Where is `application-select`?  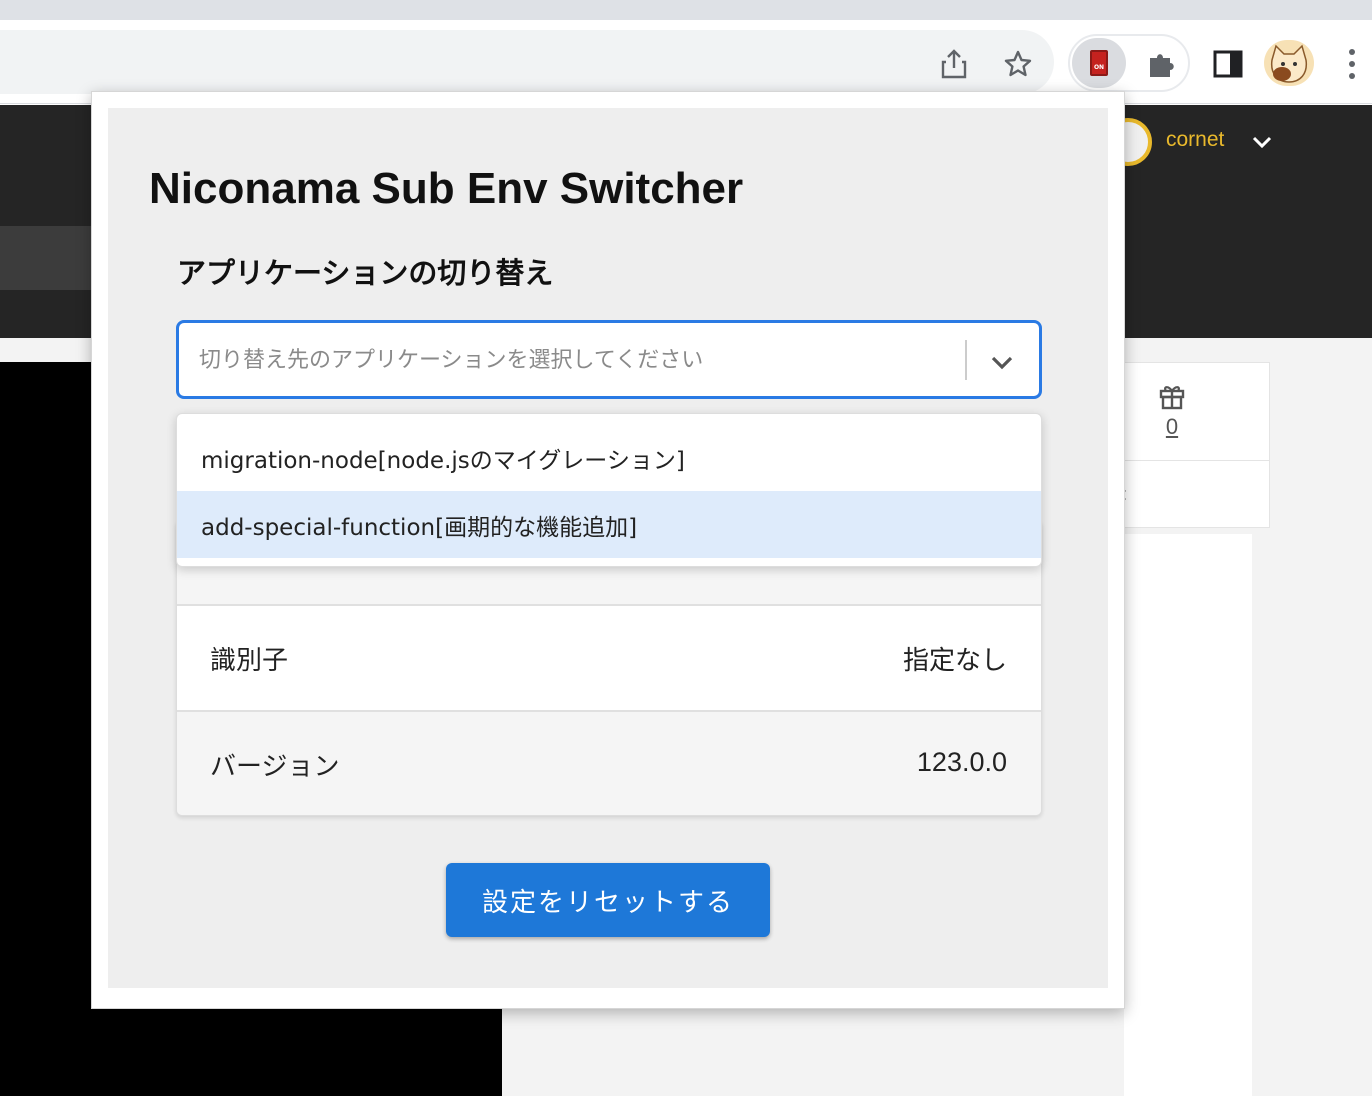 application-select is located at coordinates (609, 359).